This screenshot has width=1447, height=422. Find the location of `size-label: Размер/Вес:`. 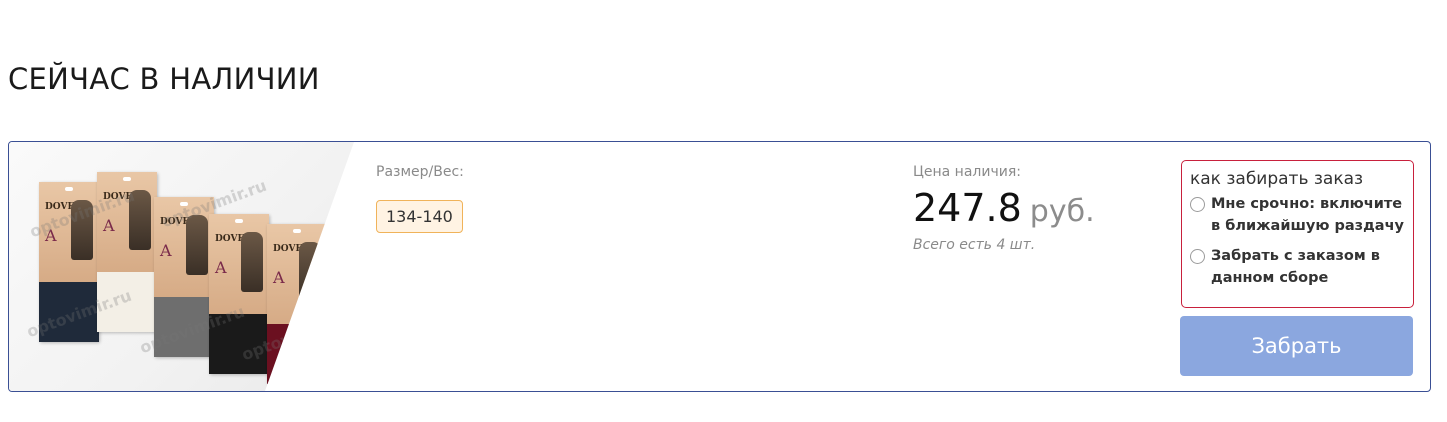

size-label: Размер/Вес: is located at coordinates (420, 172).